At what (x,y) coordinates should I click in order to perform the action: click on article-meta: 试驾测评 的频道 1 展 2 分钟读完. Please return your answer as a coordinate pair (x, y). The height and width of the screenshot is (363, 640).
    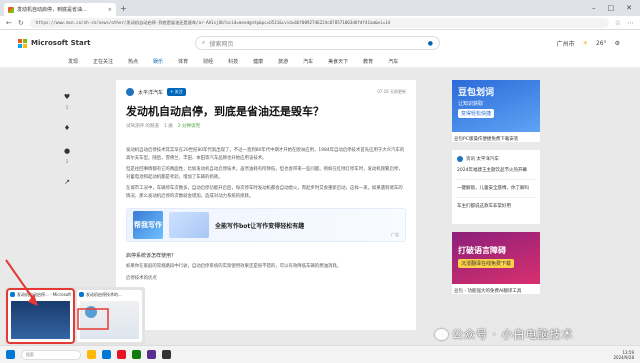
    Looking at the image, I should click on (266, 126).